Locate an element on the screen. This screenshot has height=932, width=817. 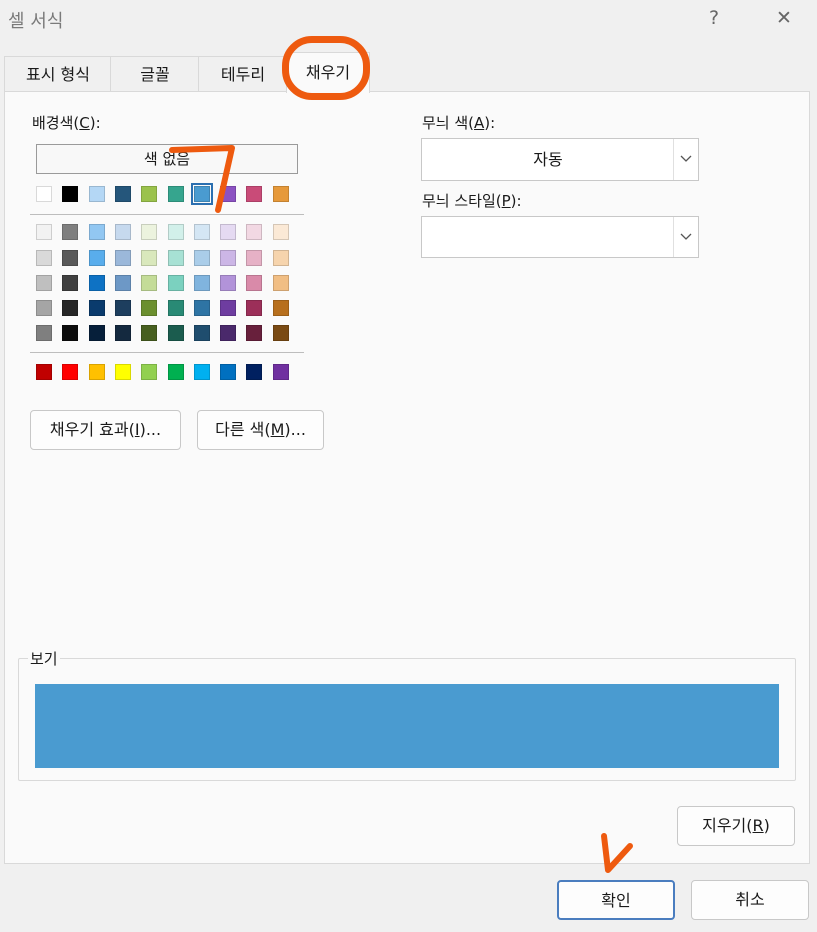
background-color-label: 배경색(C): is located at coordinates (66, 123).